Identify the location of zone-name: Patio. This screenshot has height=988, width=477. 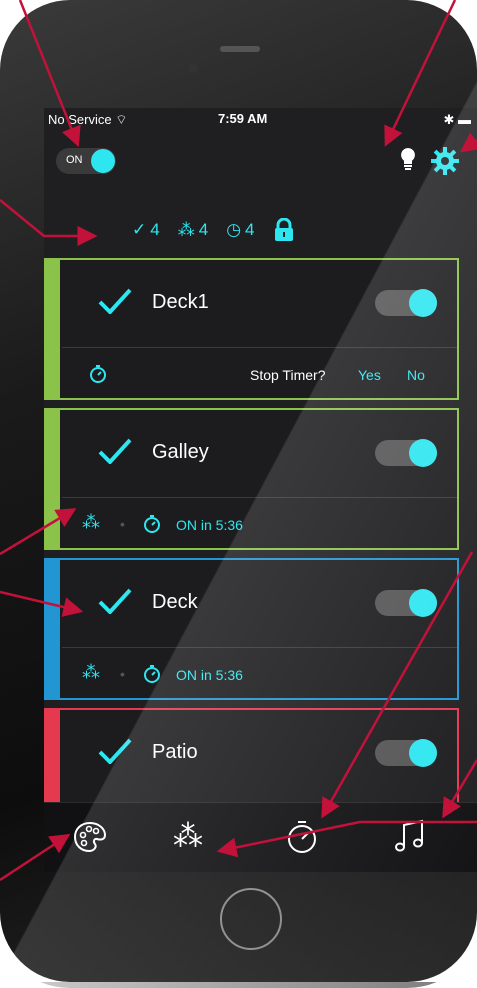
(175, 752).